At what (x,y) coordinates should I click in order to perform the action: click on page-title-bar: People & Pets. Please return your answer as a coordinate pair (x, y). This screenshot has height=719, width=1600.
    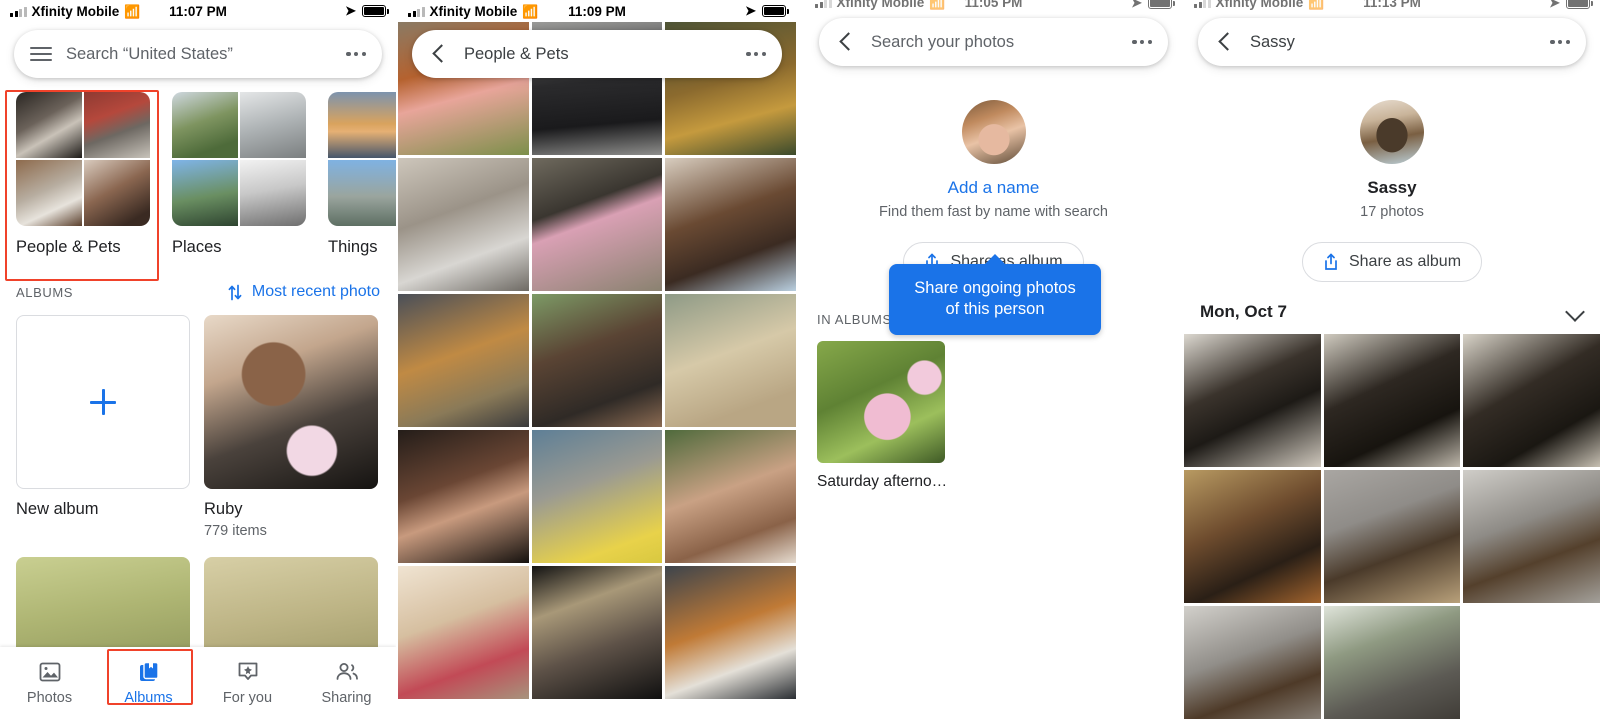
    Looking at the image, I should click on (597, 54).